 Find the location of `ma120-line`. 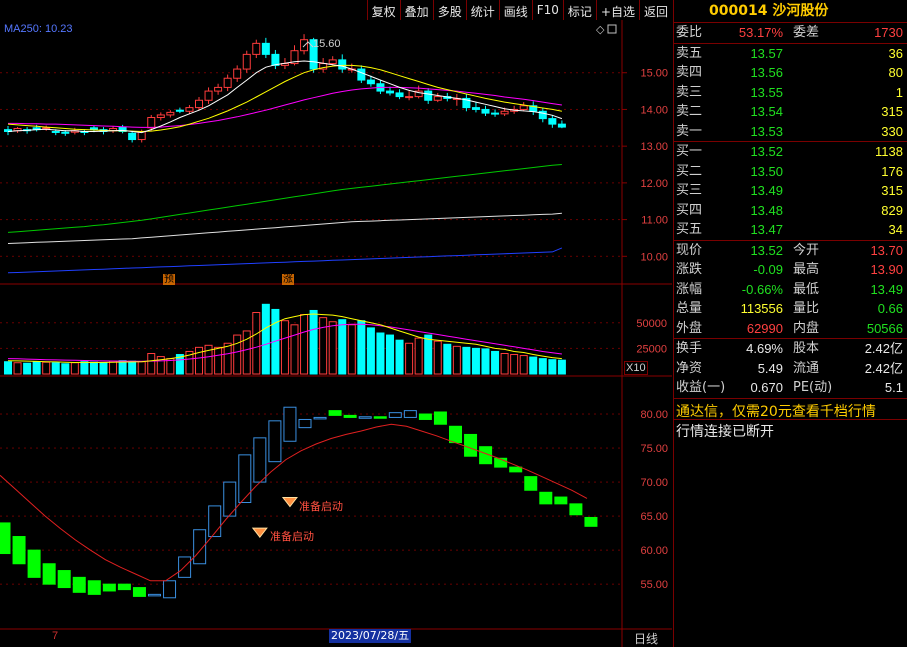

ma120-line is located at coordinates (284, 228).